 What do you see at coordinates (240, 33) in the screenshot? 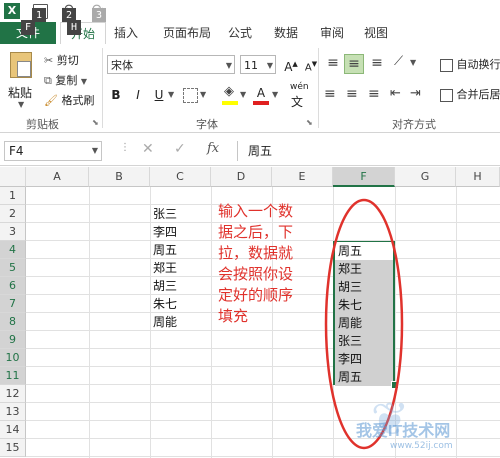
I see `tab-formulas: 公式` at bounding box center [240, 33].